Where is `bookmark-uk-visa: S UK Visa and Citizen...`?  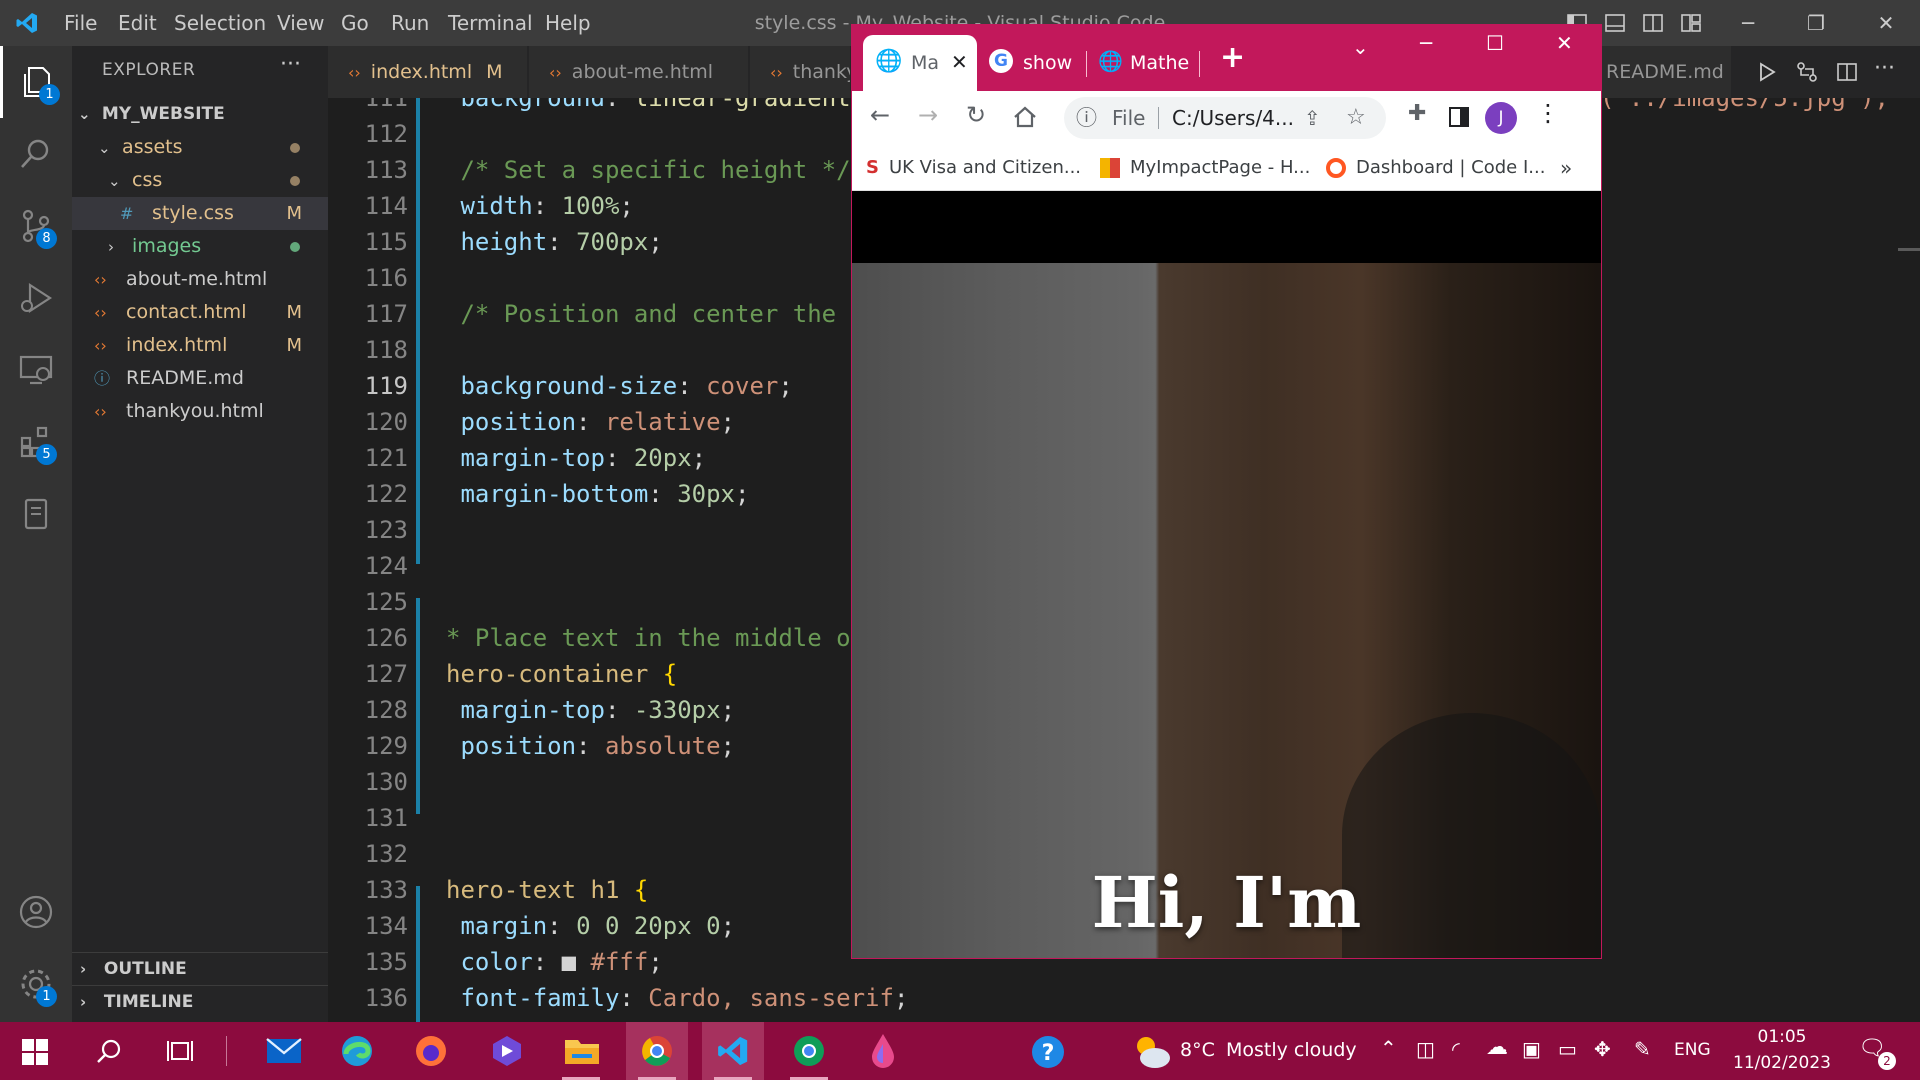
bookmark-uk-visa: S UK Visa and Citizen... is located at coordinates (973, 168).